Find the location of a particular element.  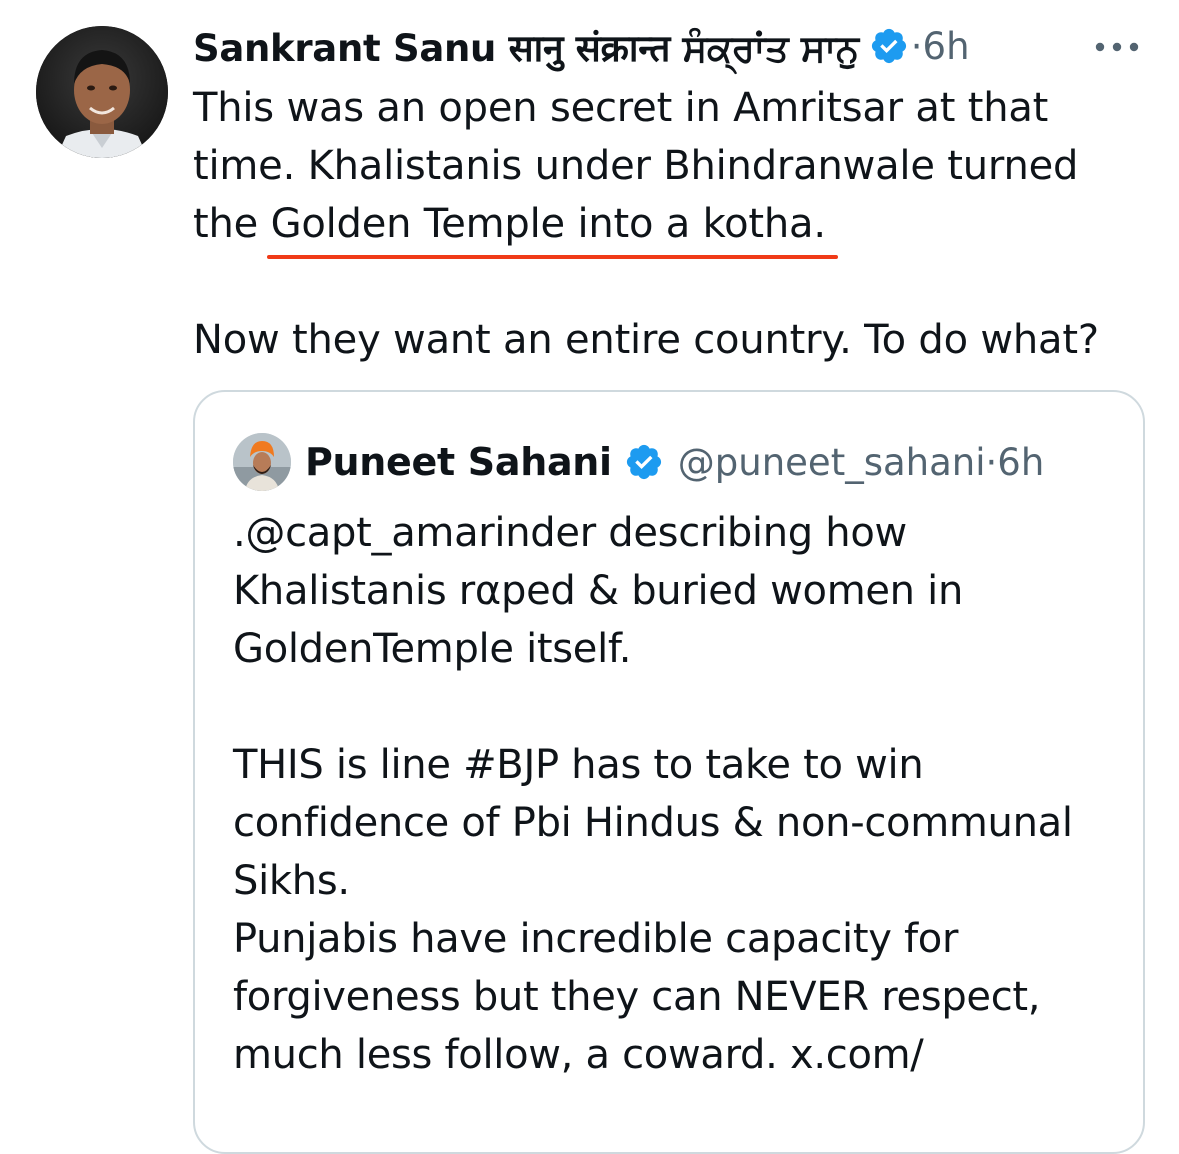

quote-line: THIS is line #BJP has to take to win is located at coordinates (578, 765).